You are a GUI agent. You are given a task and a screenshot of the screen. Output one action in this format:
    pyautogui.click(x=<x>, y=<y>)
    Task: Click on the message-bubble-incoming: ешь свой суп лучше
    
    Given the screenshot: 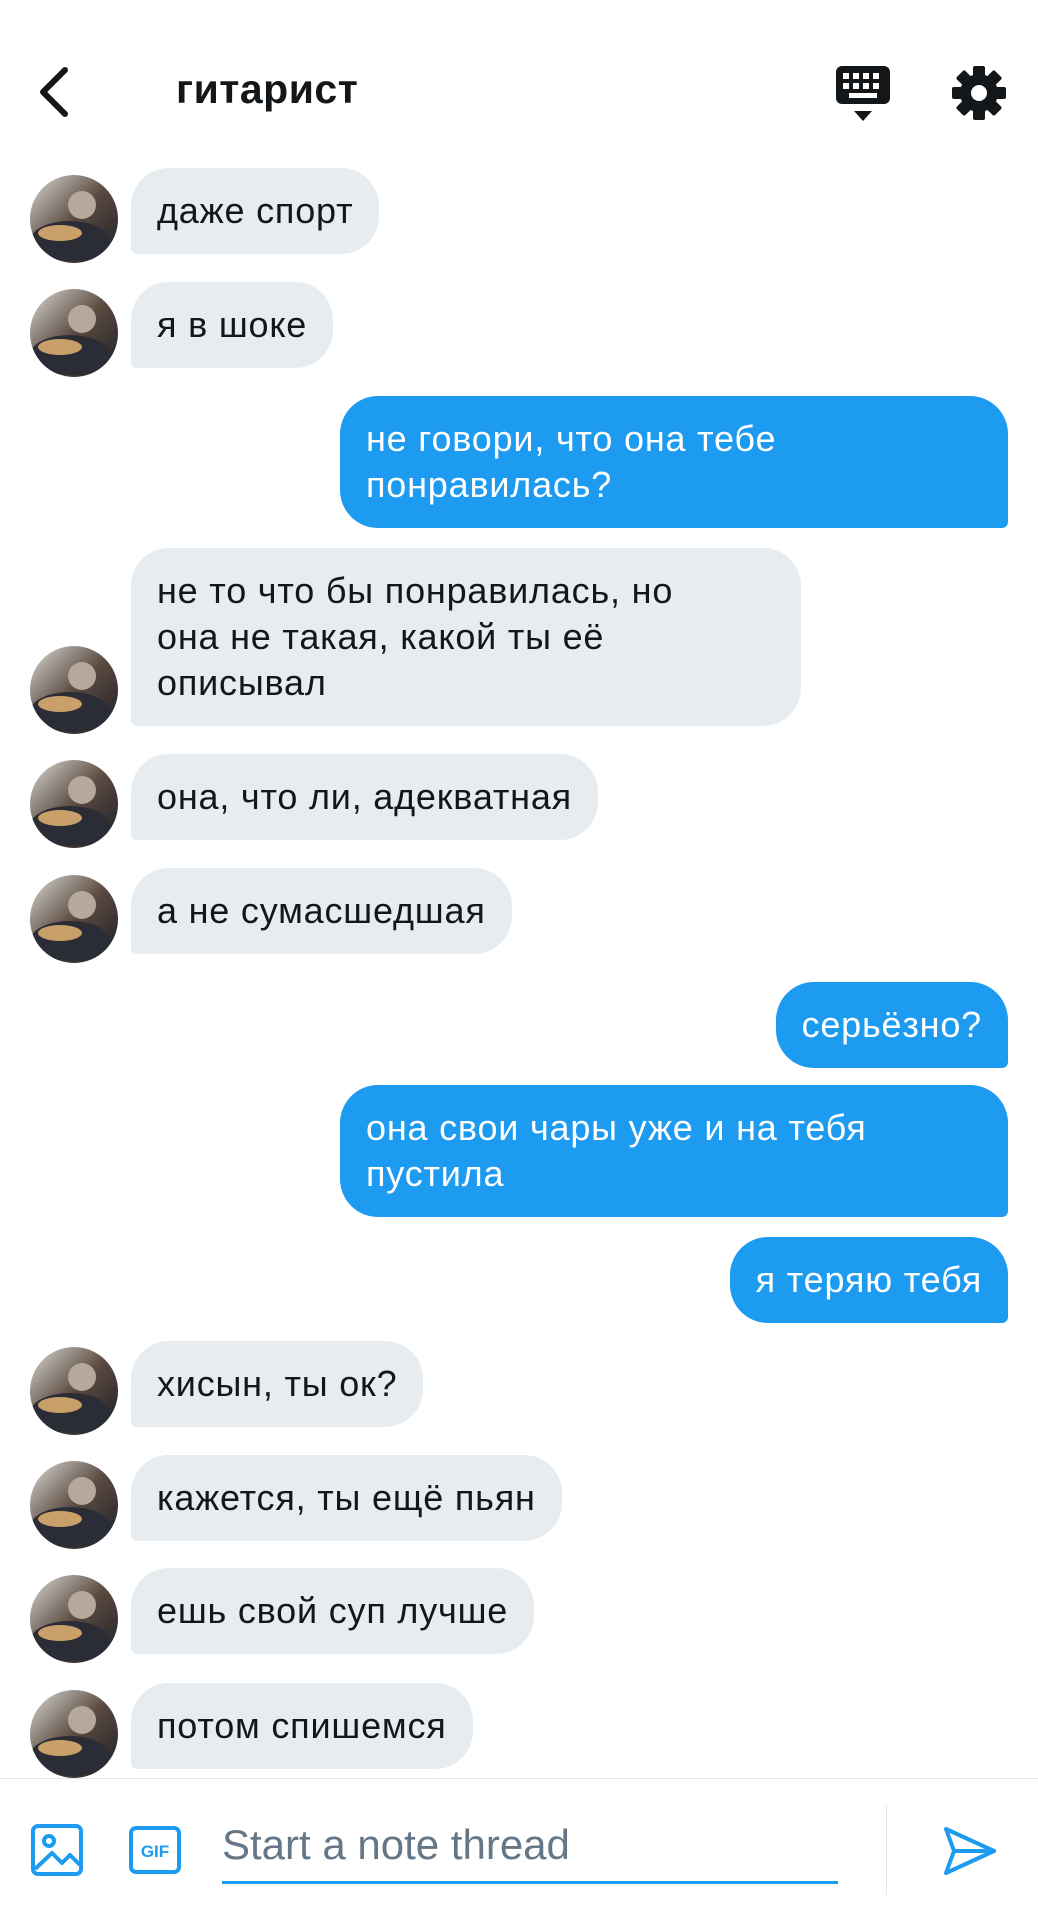 What is the action you would take?
    pyautogui.click(x=333, y=1611)
    